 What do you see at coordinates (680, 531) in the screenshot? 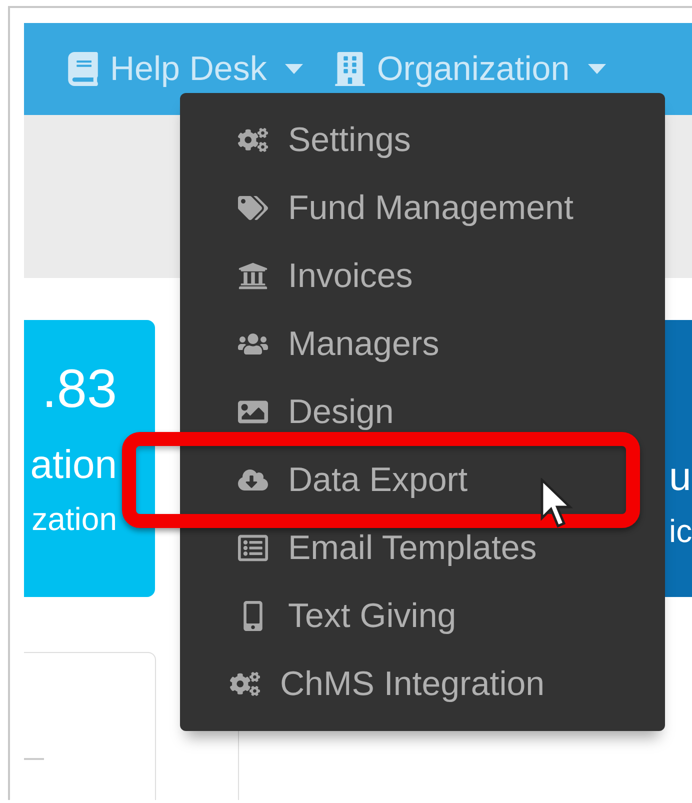
I see `stat-subtitle: ic` at bounding box center [680, 531].